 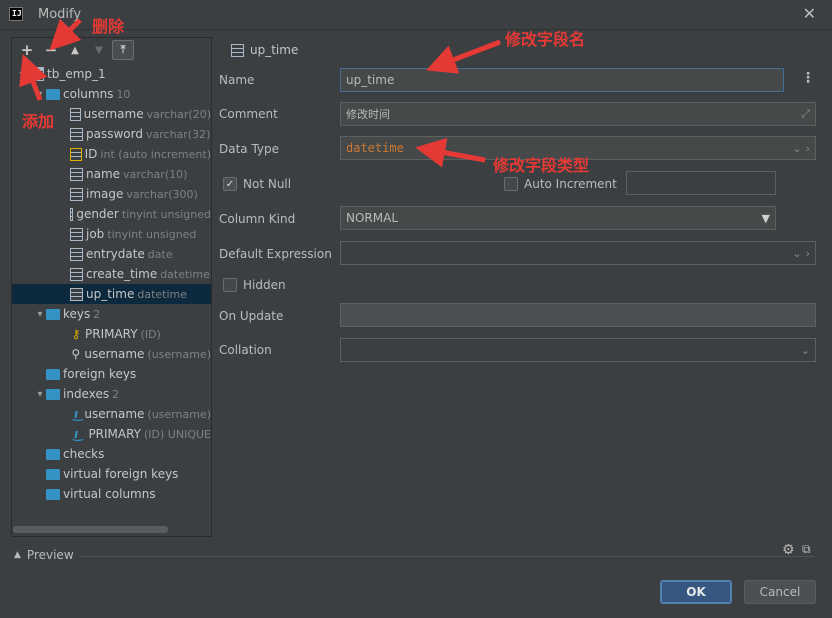 What do you see at coordinates (257, 219) in the screenshot?
I see `column-kind-label: Column Kind` at bounding box center [257, 219].